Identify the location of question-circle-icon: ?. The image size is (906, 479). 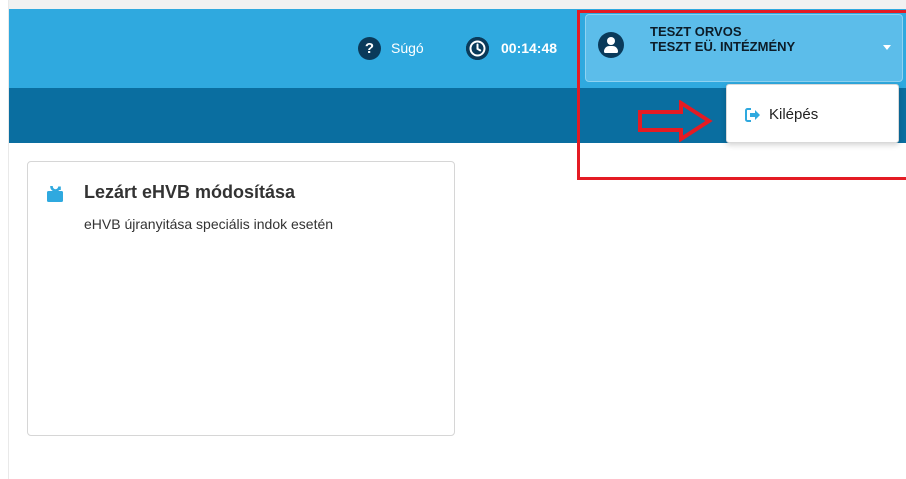
(369, 48).